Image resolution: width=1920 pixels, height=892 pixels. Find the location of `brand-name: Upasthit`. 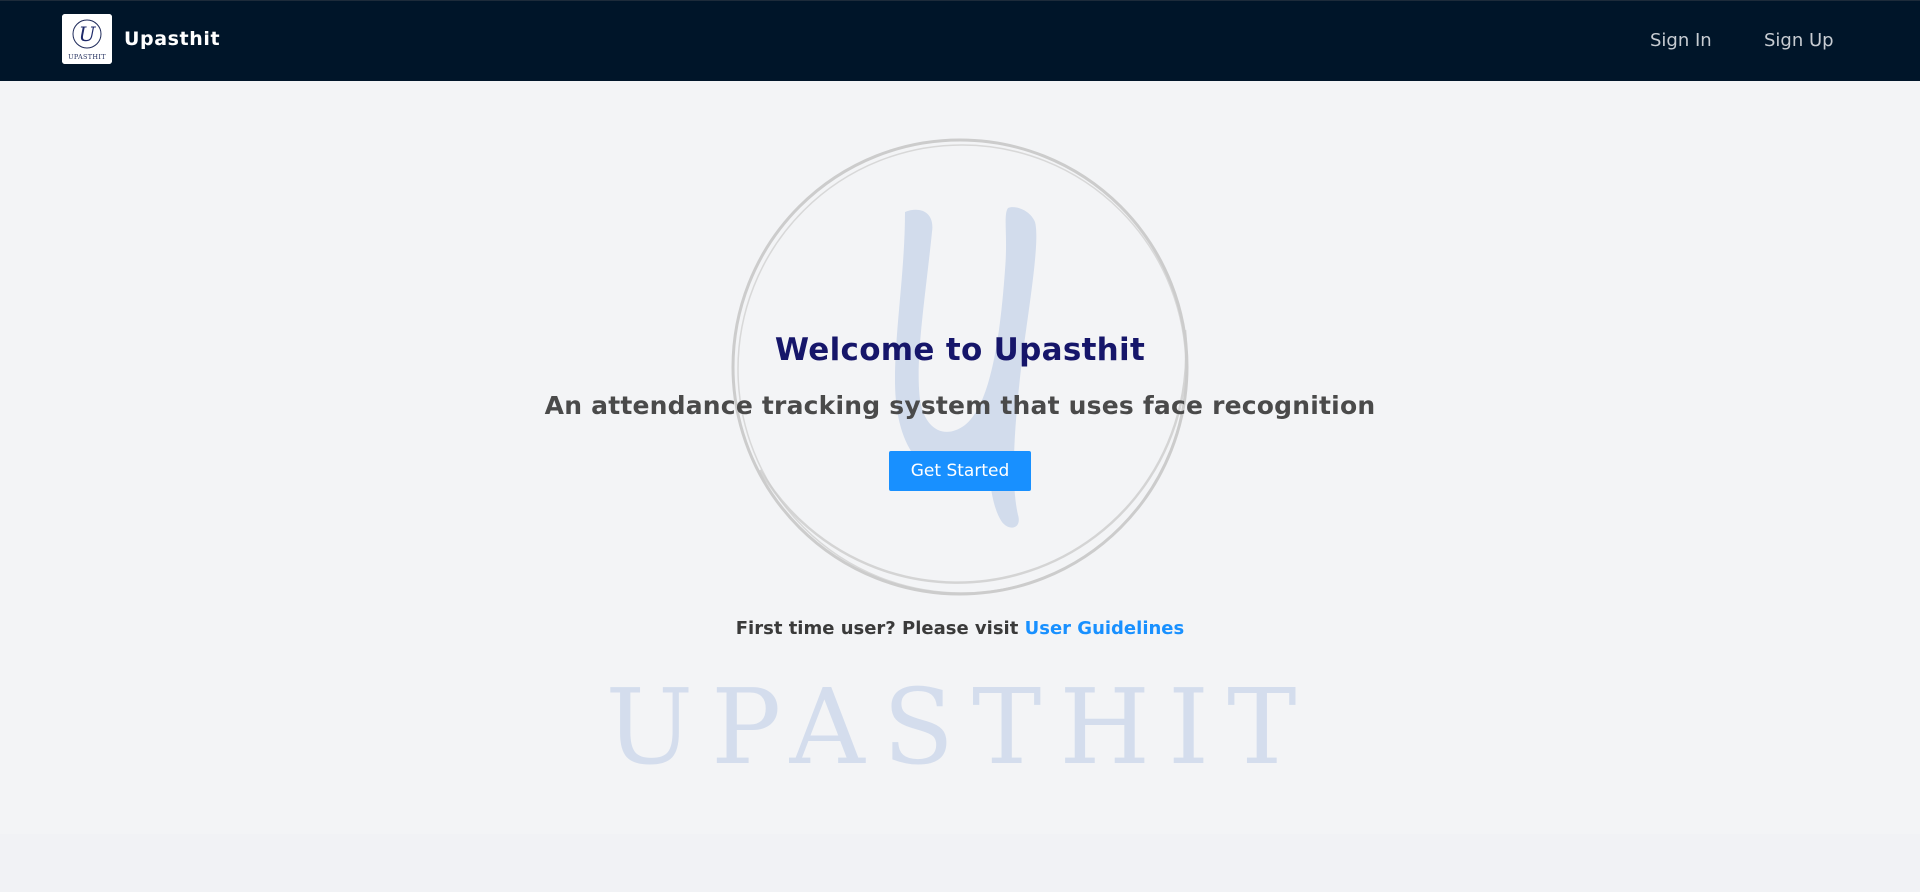

brand-name: Upasthit is located at coordinates (172, 39).